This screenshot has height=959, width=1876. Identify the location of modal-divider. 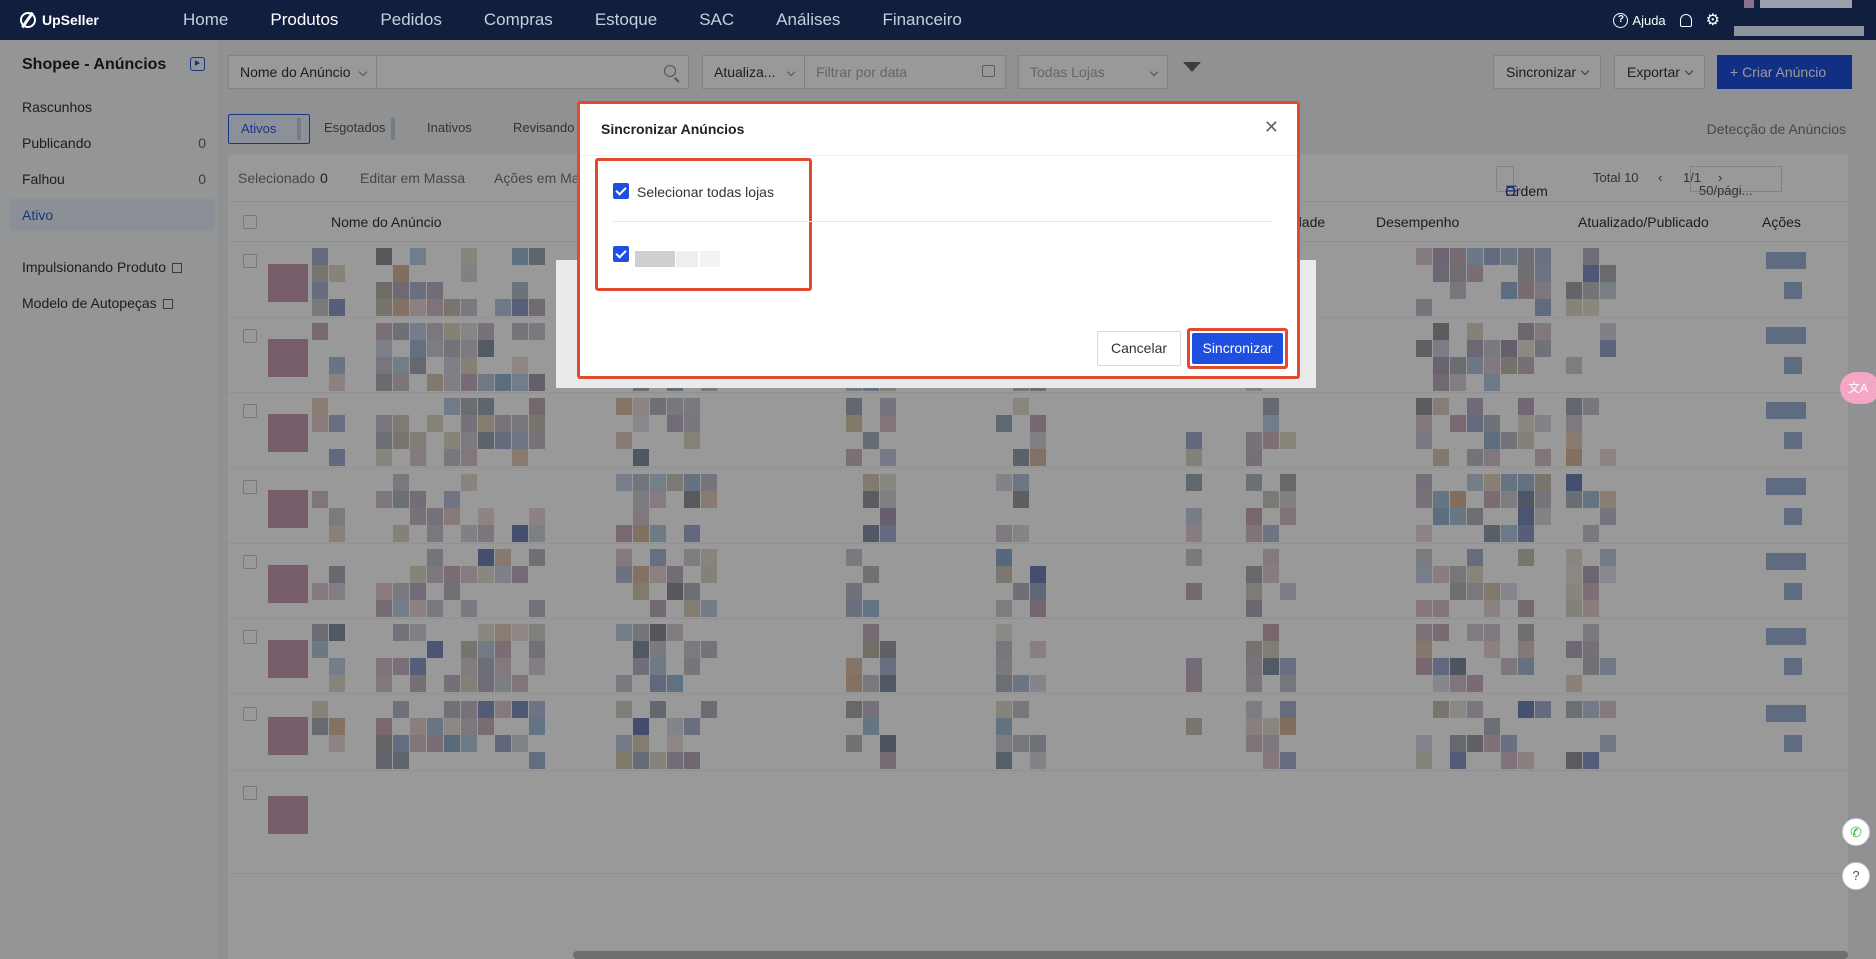
(938, 155).